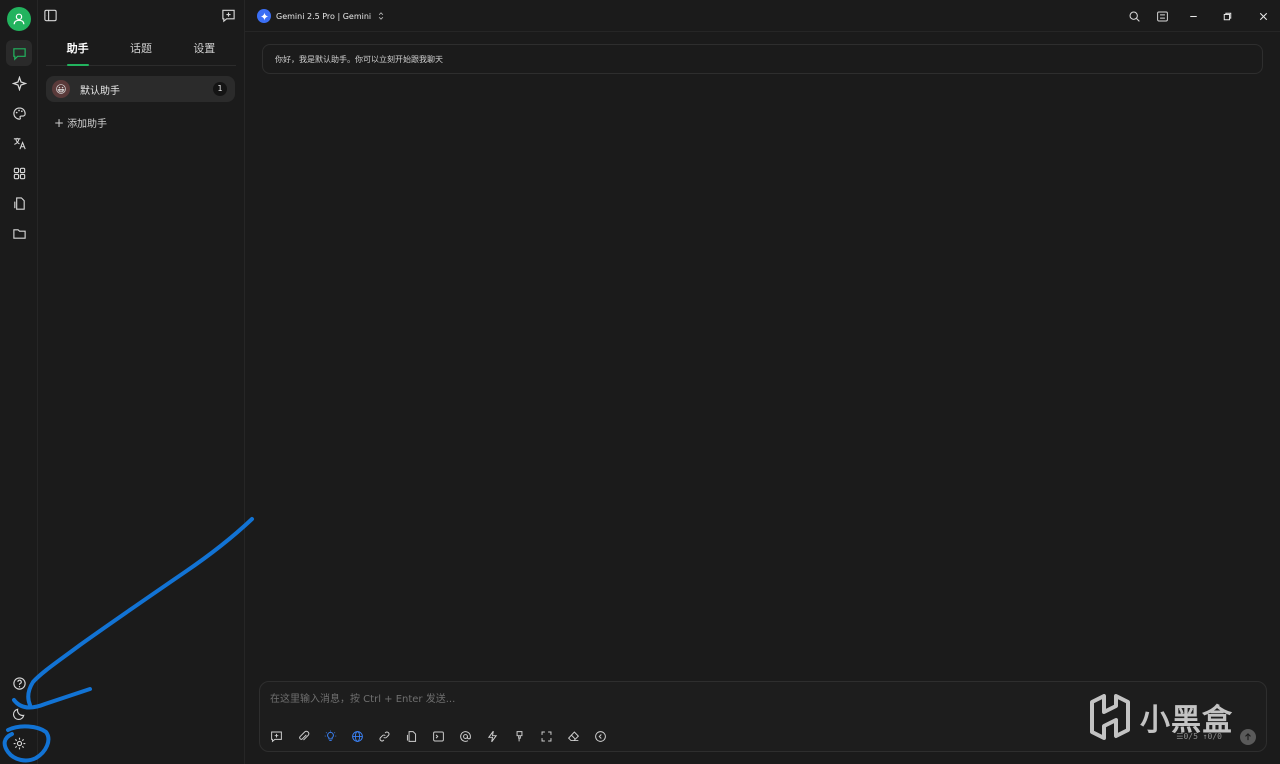  I want to click on close-button, so click(1263, 16).